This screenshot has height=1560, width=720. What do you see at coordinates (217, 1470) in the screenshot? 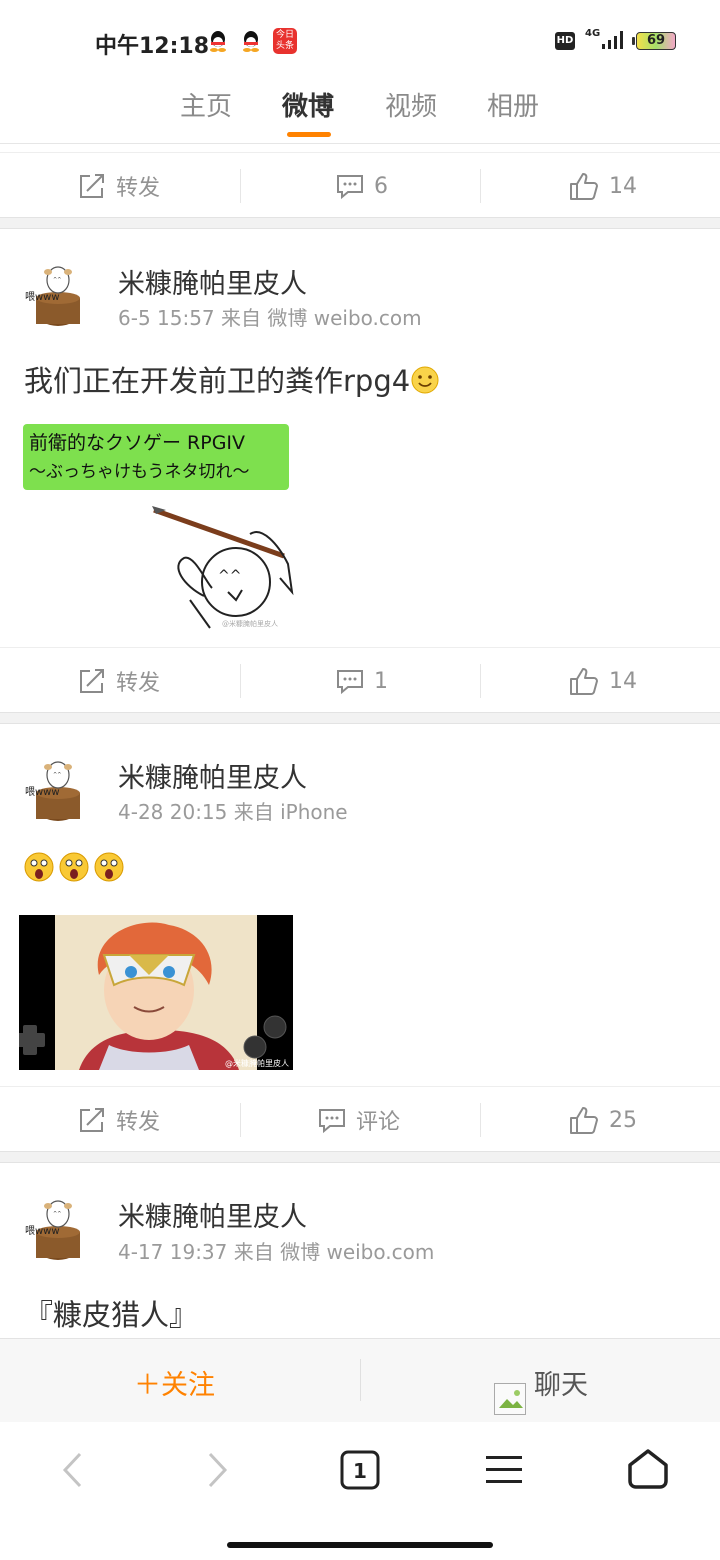
I see `forward-icon` at bounding box center [217, 1470].